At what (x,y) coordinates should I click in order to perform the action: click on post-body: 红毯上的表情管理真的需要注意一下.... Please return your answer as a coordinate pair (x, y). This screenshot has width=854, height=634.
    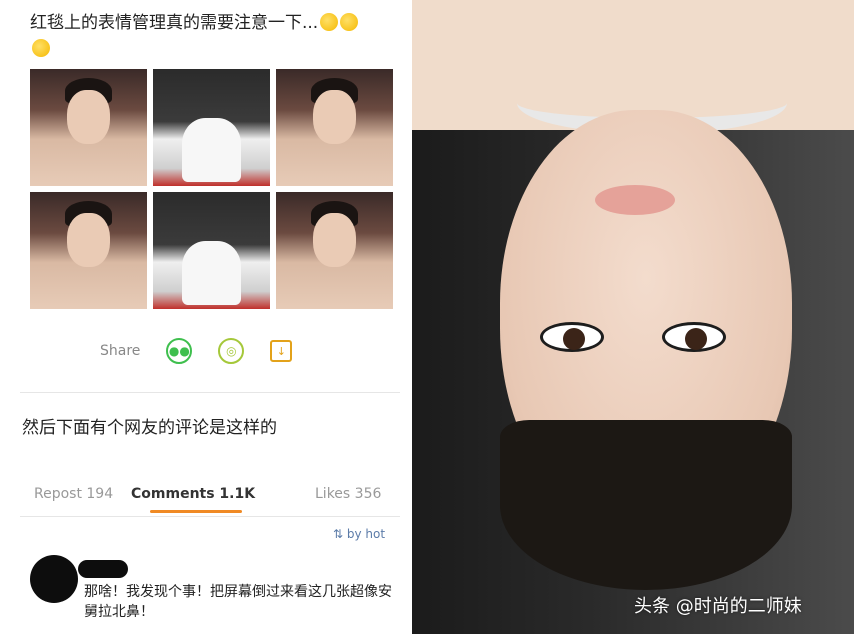
    Looking at the image, I should click on (174, 23).